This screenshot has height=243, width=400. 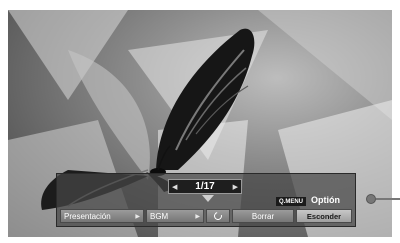 I want to click on callout-dot, so click(x=371, y=199).